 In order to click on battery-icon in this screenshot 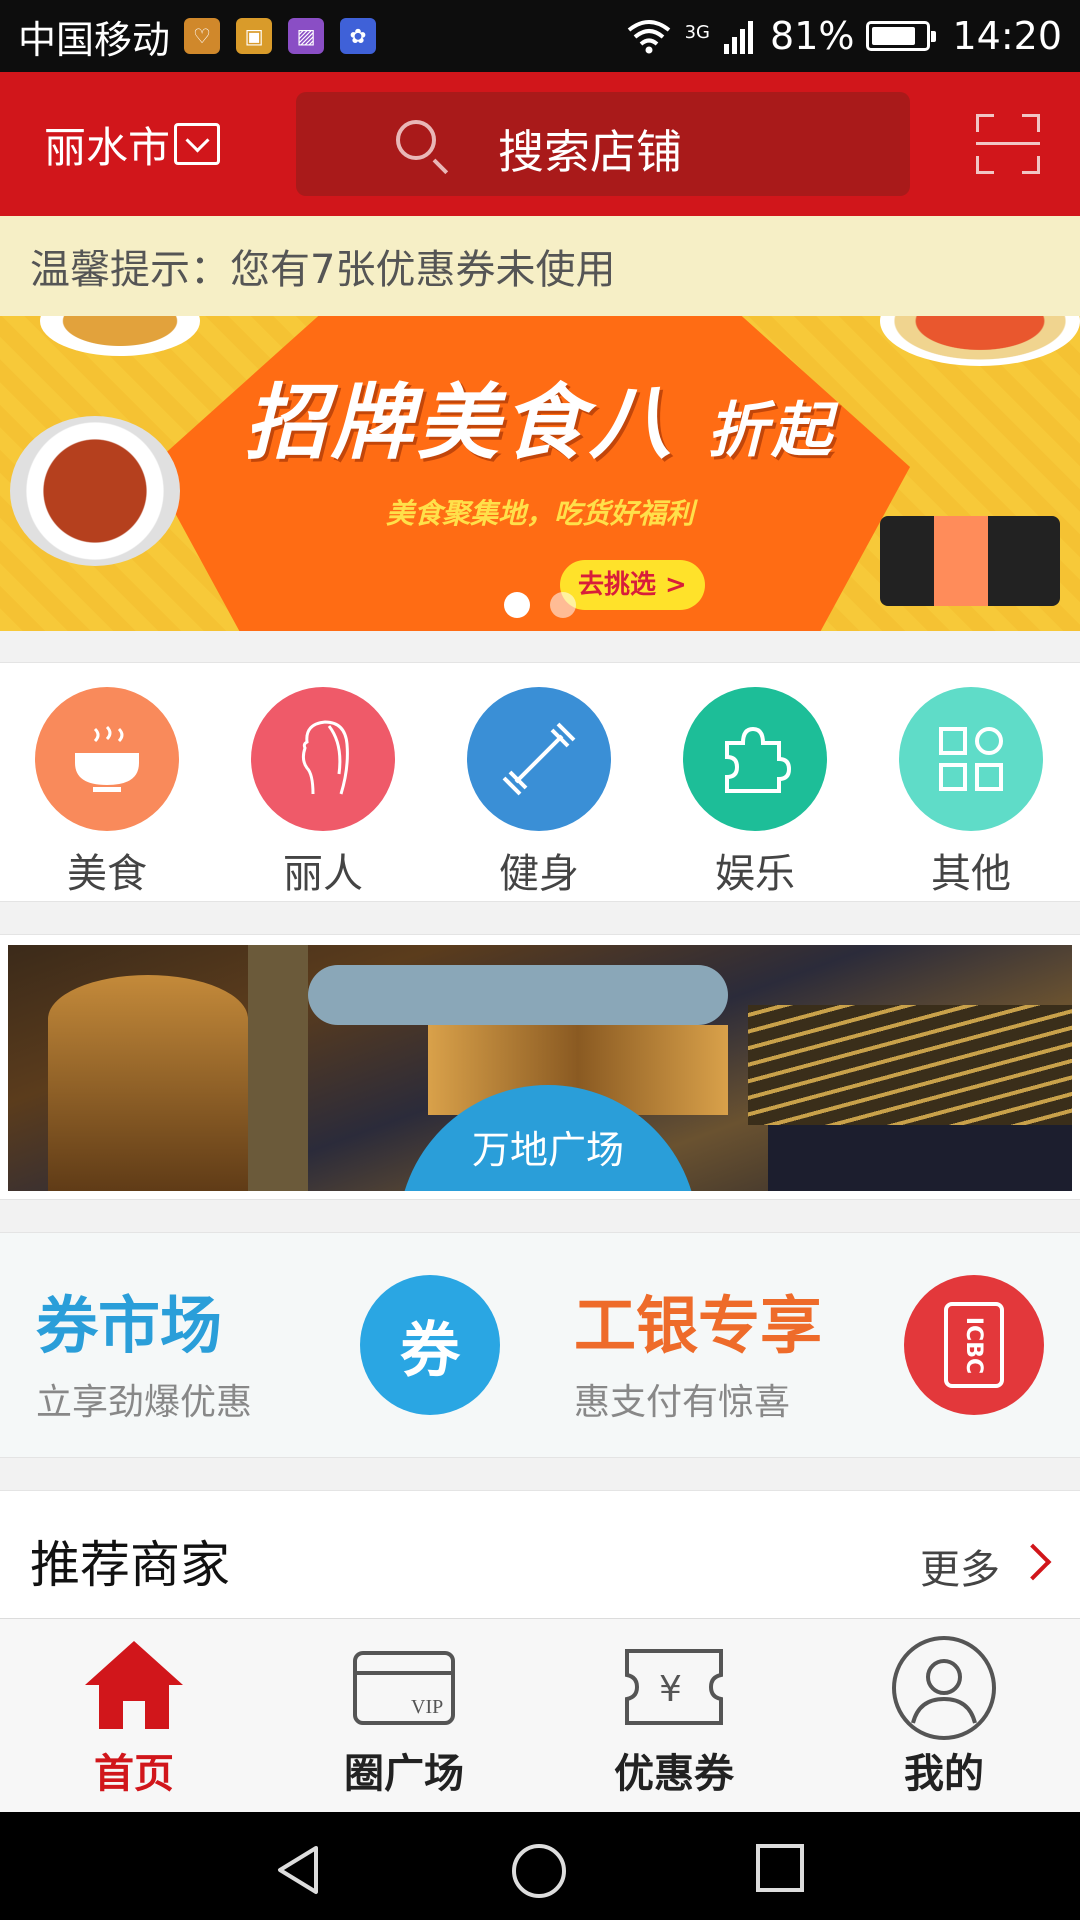, I will do `click(901, 36)`.